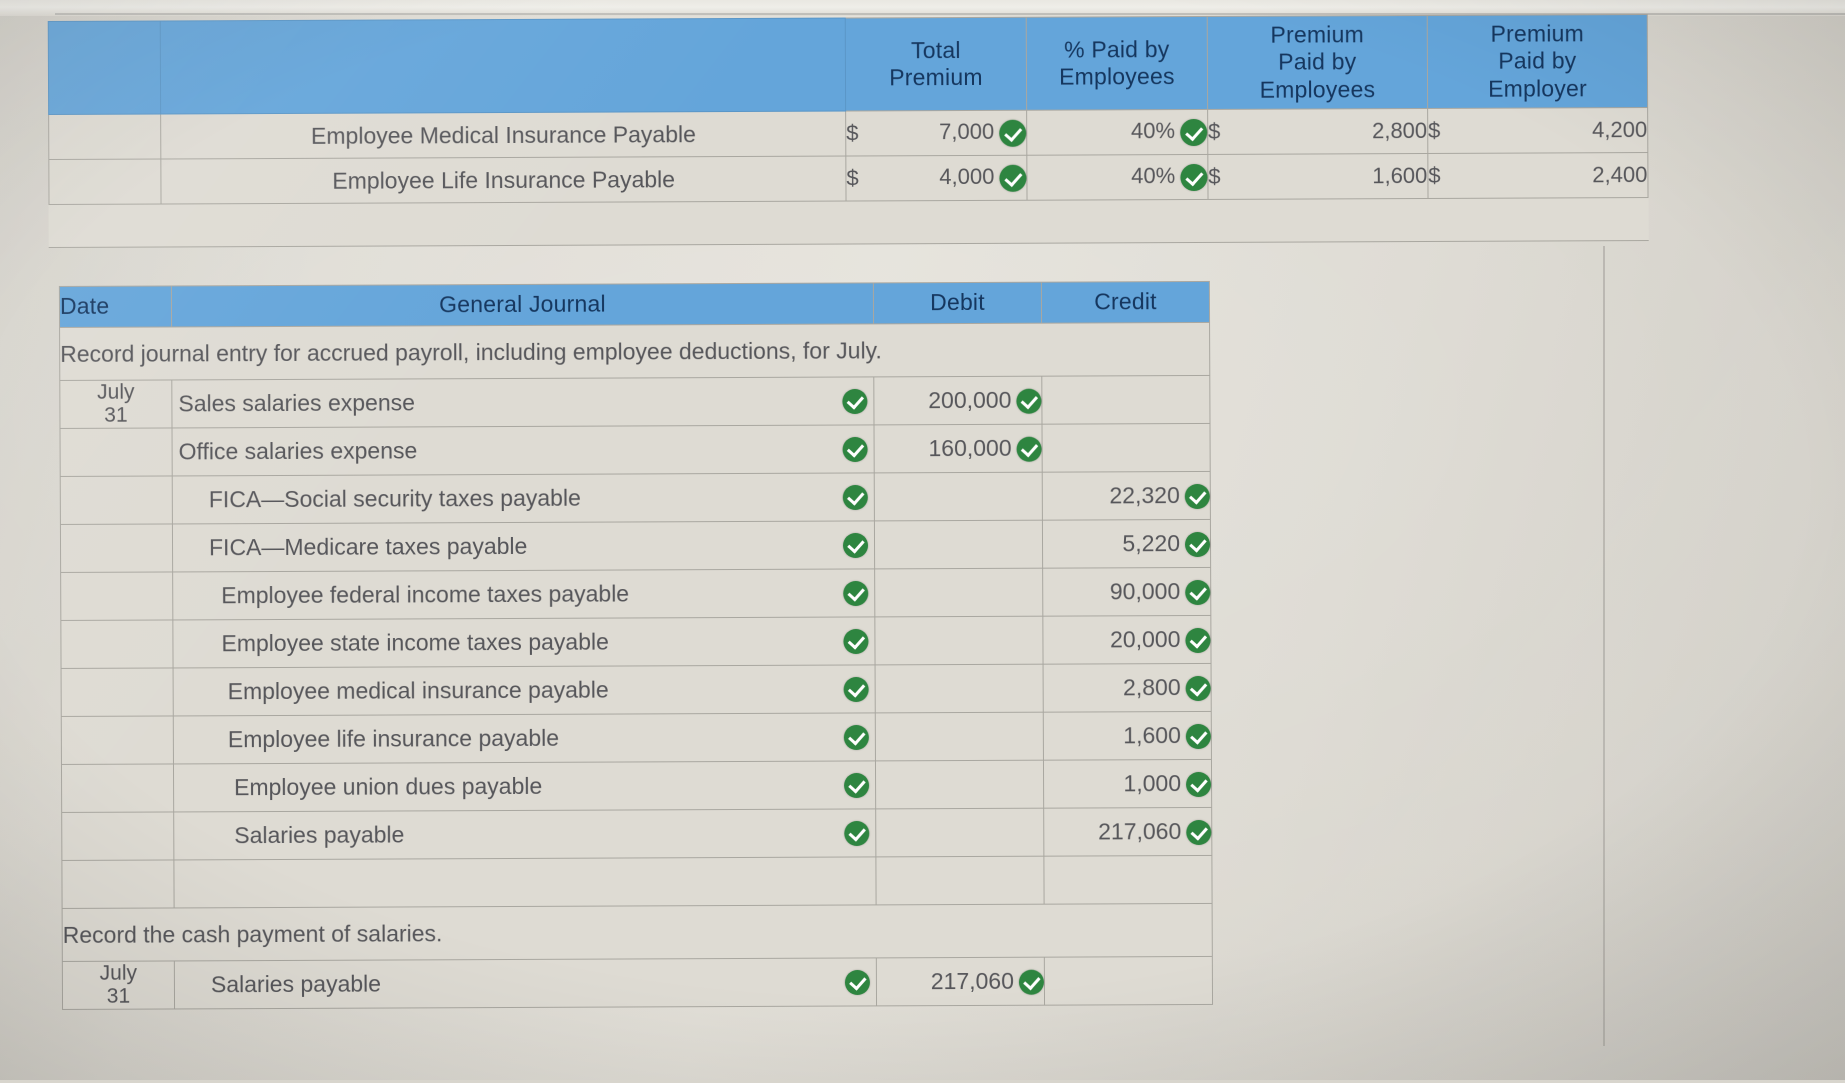 This screenshot has height=1083, width=1845. What do you see at coordinates (958, 496) in the screenshot?
I see `journal-entry-1-row-2-debit` at bounding box center [958, 496].